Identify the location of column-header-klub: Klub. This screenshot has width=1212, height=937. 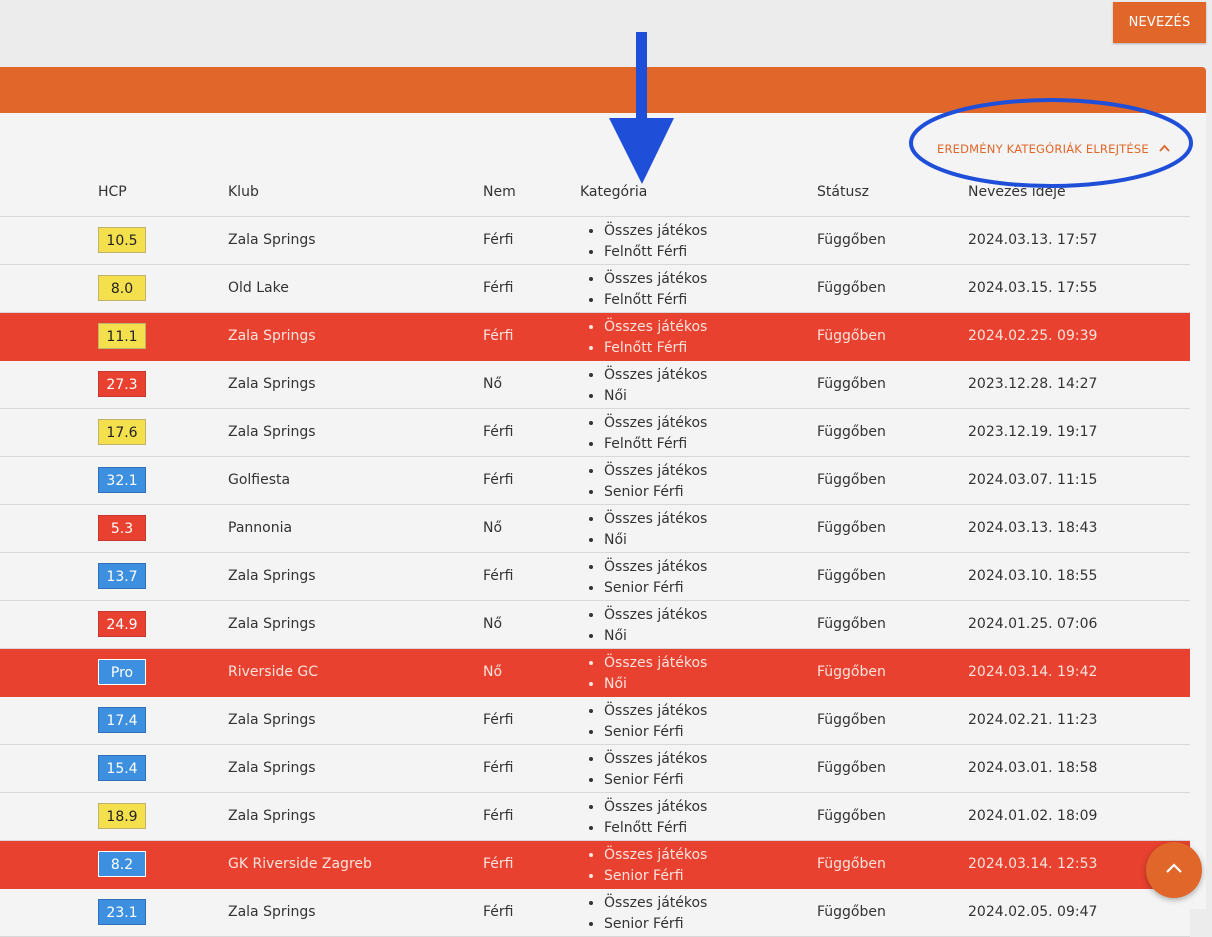
(243, 192).